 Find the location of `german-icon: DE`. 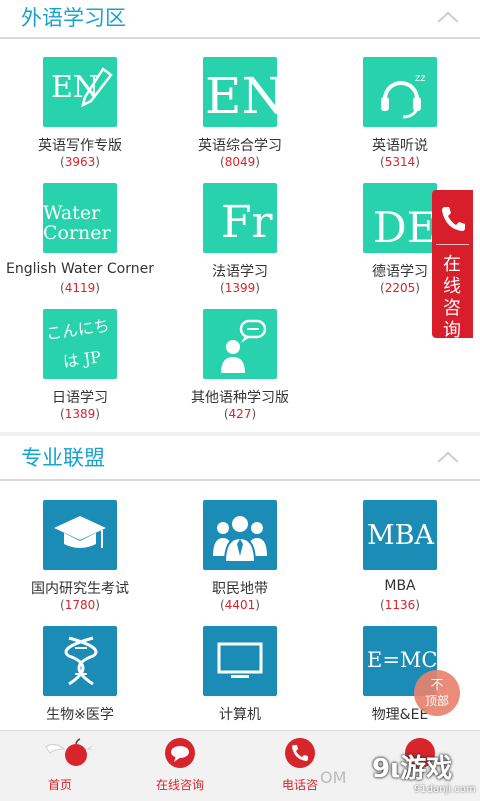

german-icon: DE is located at coordinates (400, 218).